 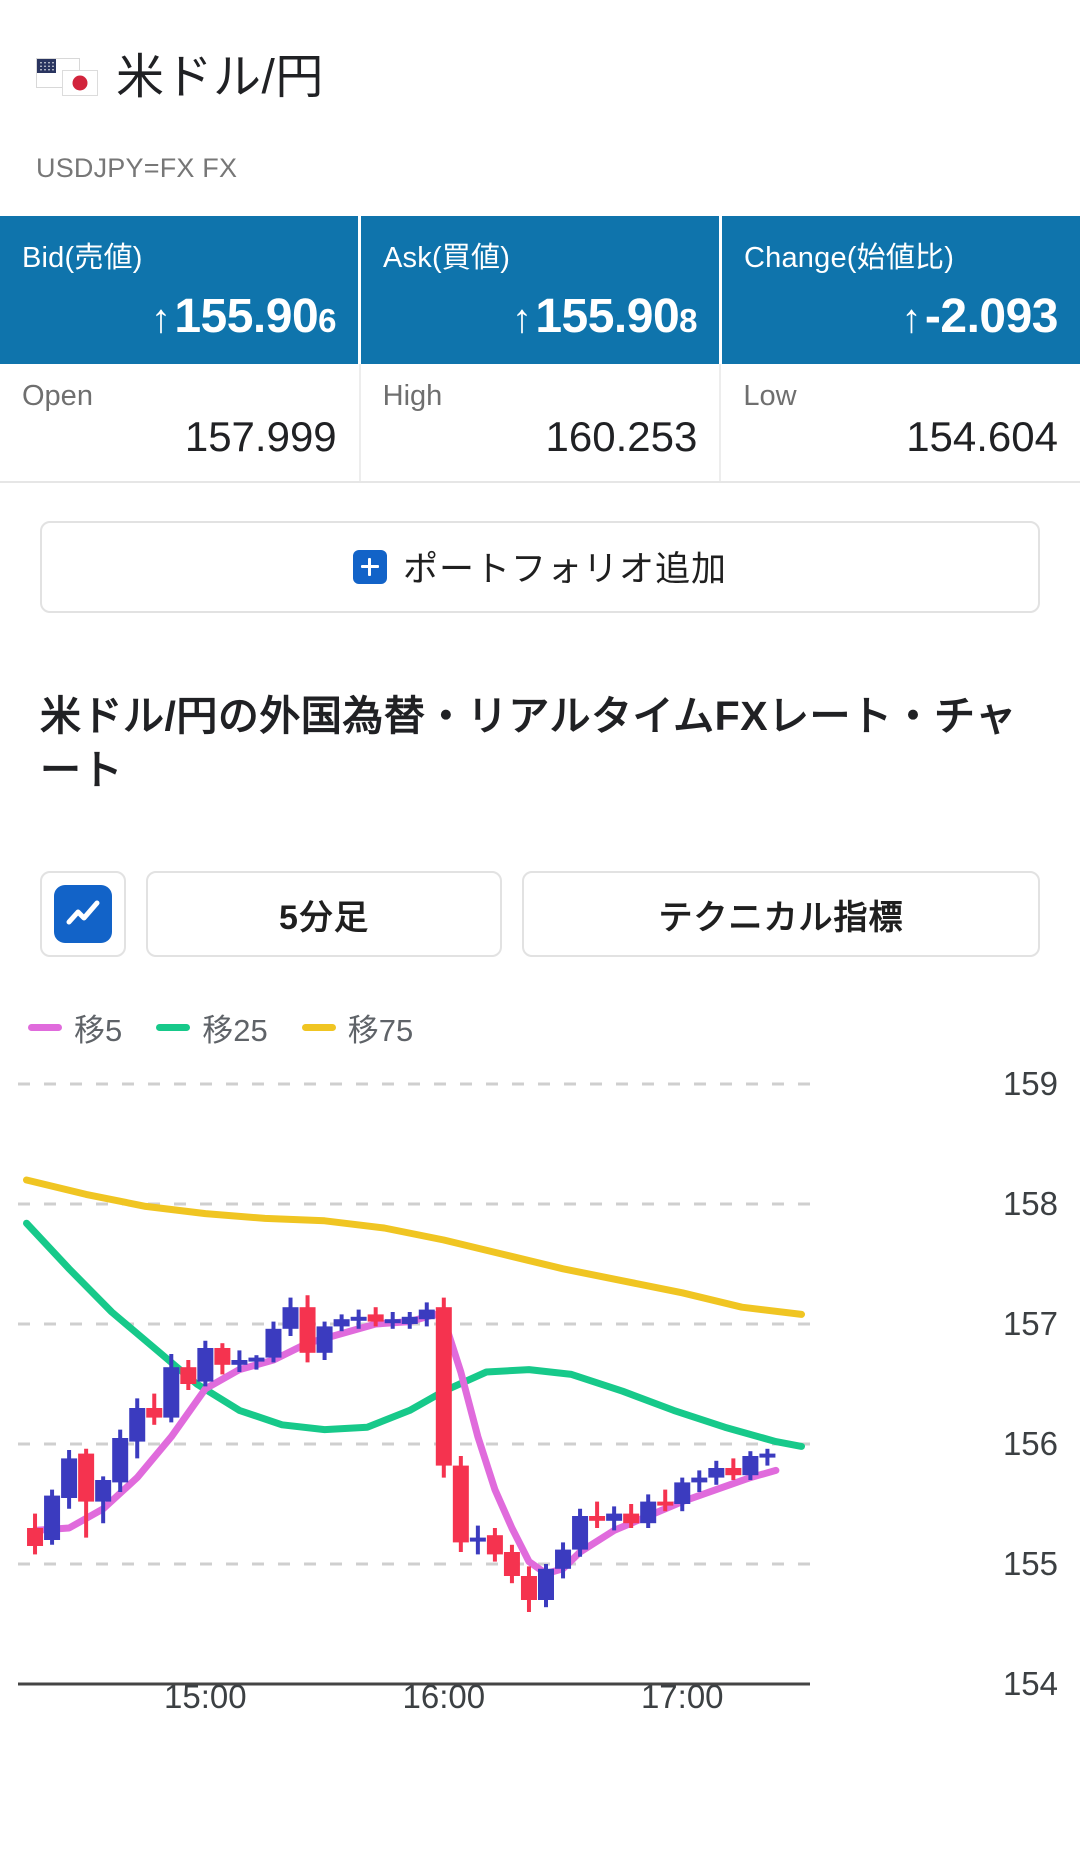 I want to click on add-to-portfolio-label: ポートフォリオ追加, so click(x=564, y=570).